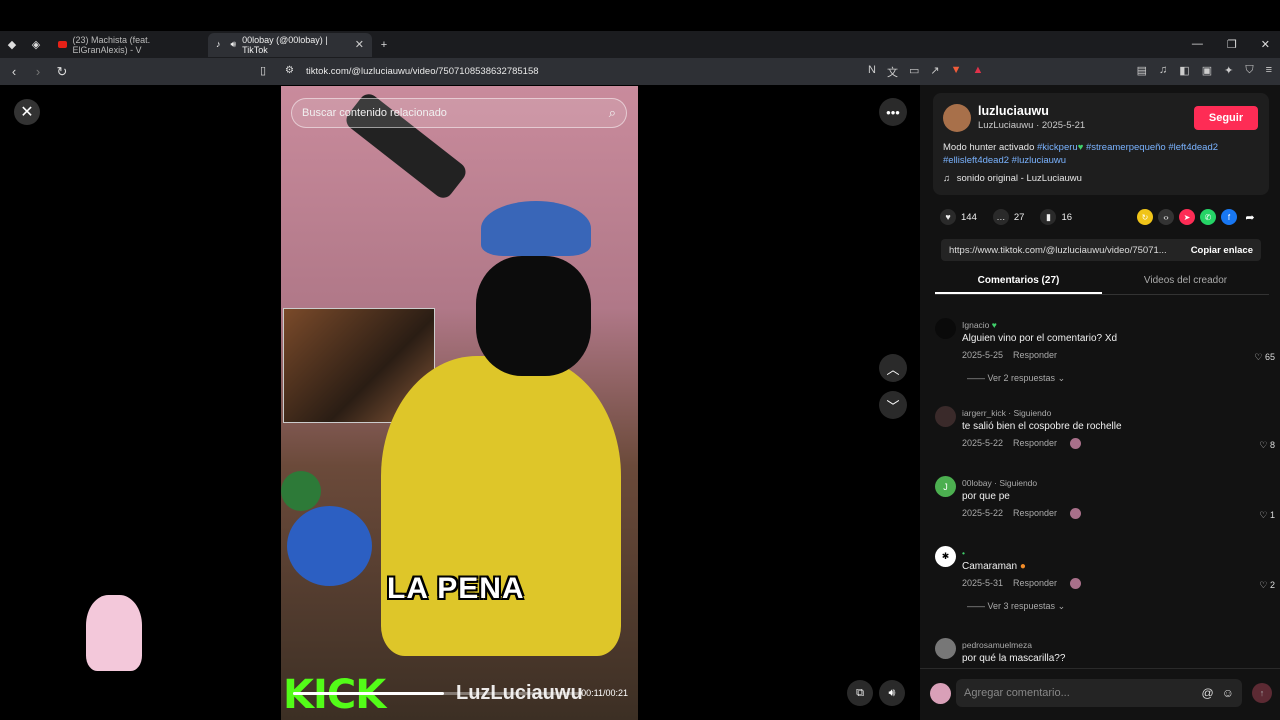 This screenshot has width=1280, height=720. What do you see at coordinates (1207, 70) in the screenshot?
I see `wallet-icon: ▣` at bounding box center [1207, 70].